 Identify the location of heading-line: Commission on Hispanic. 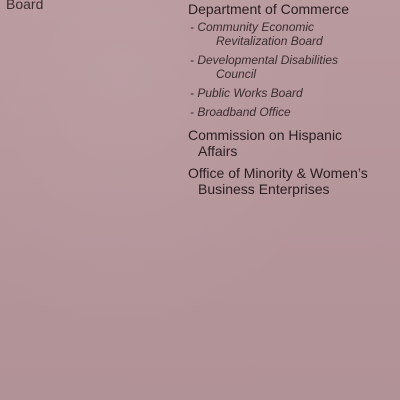
(265, 135).